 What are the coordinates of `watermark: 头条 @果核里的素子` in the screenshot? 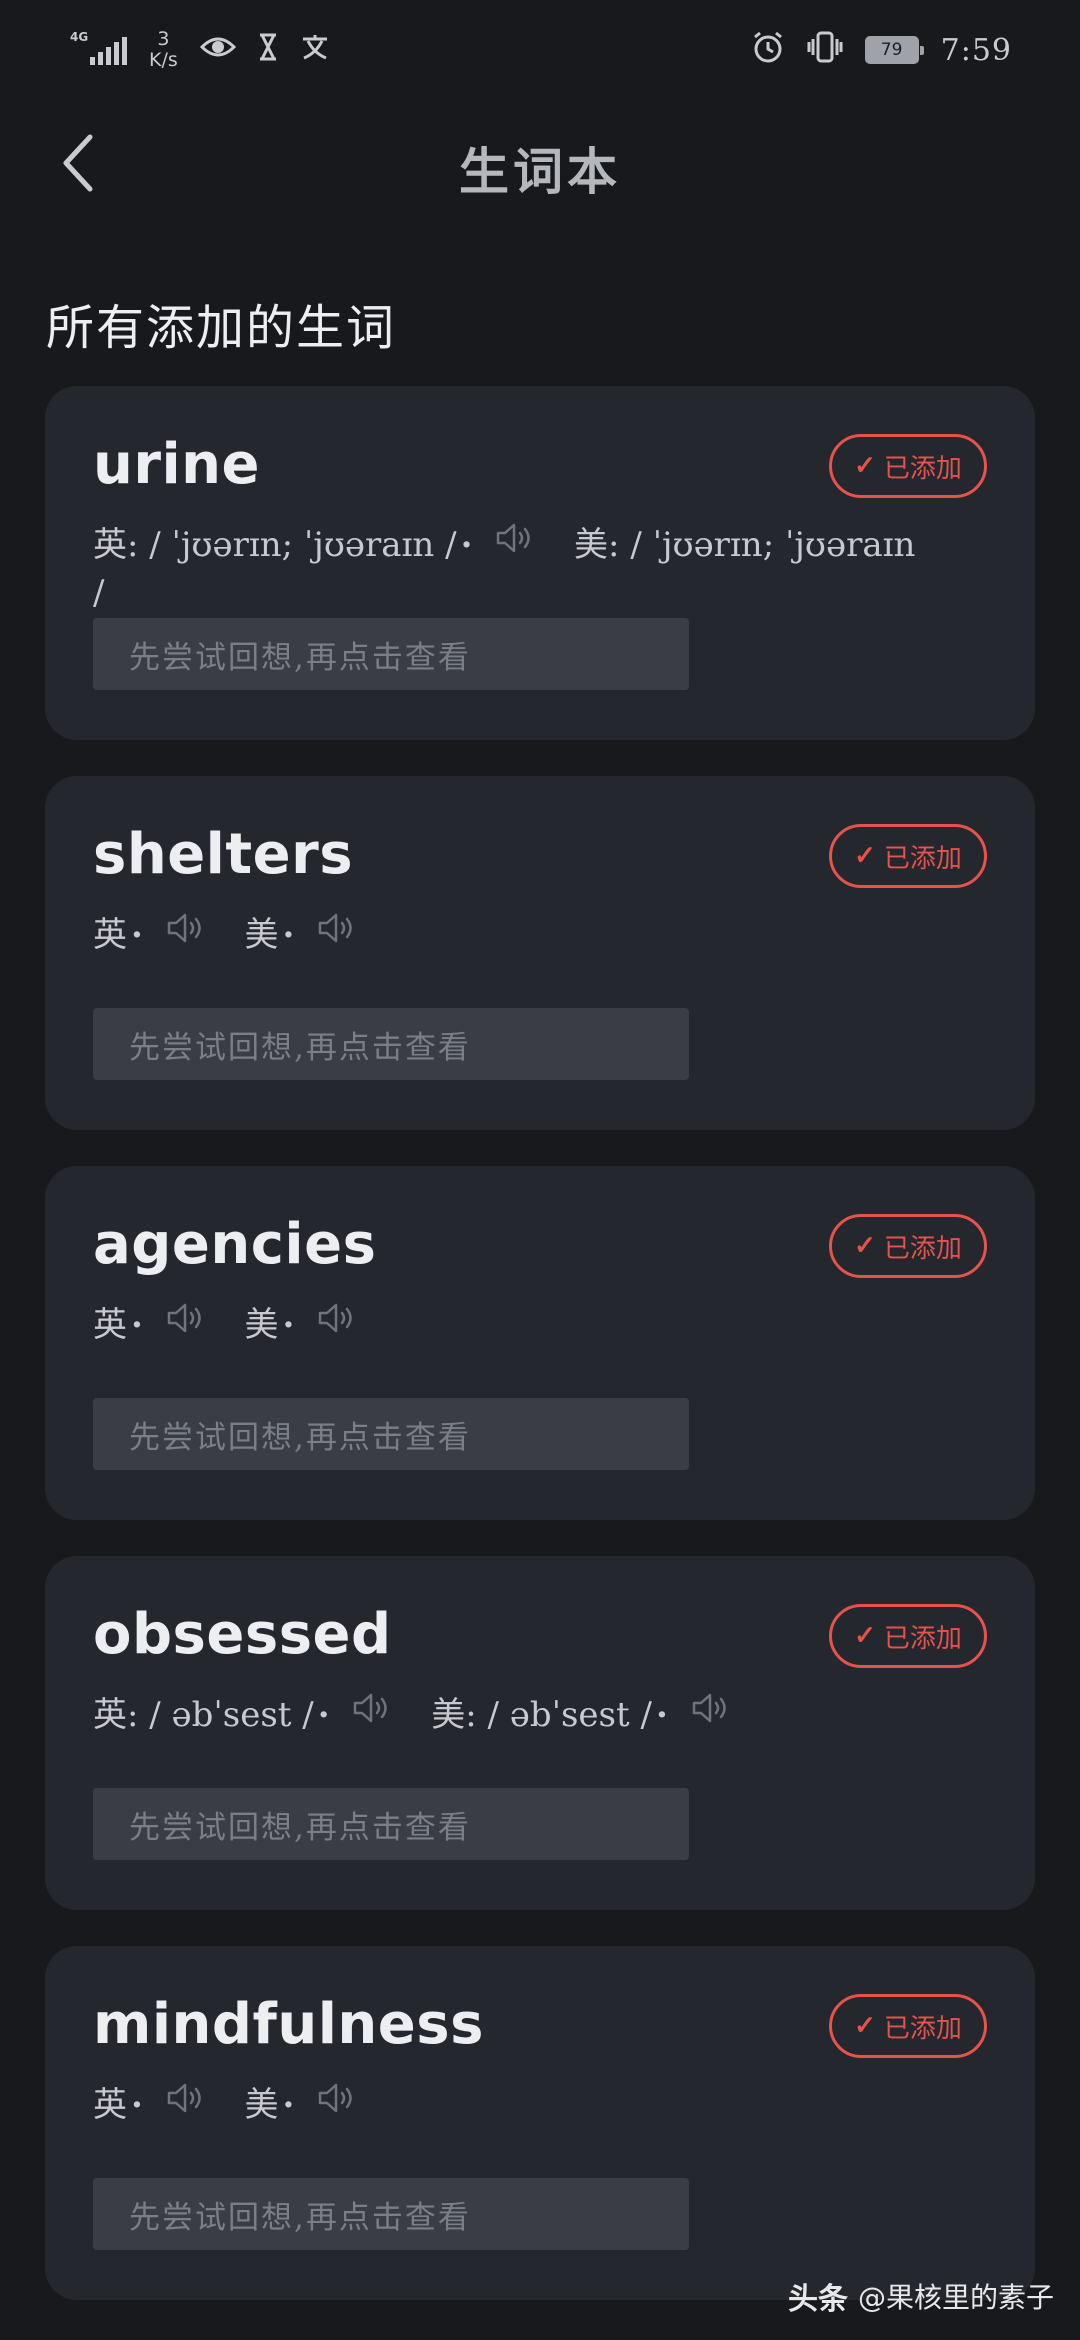 It's located at (921, 2296).